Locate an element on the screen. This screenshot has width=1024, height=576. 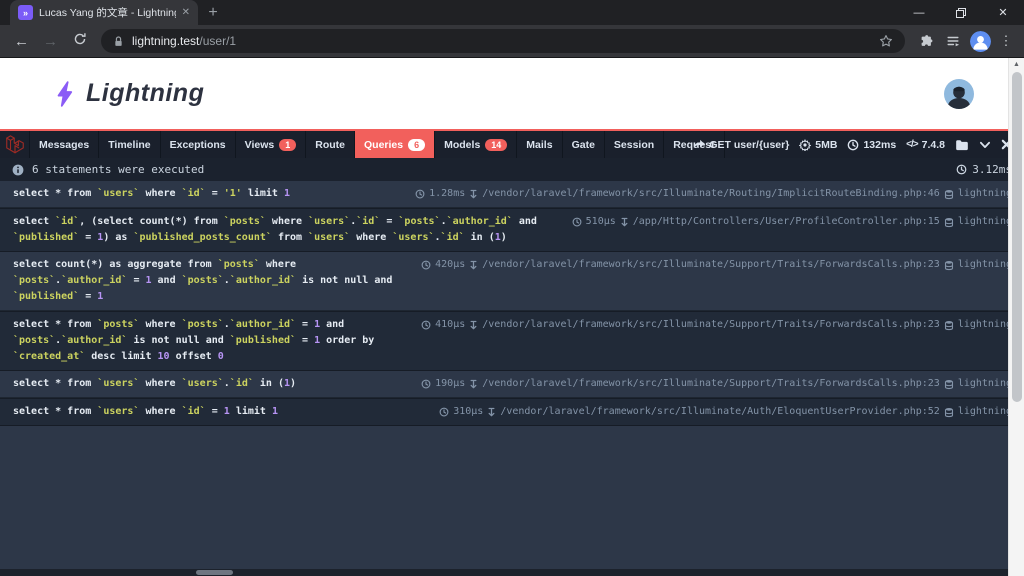
query-time: 420µs is located at coordinates (450, 264).